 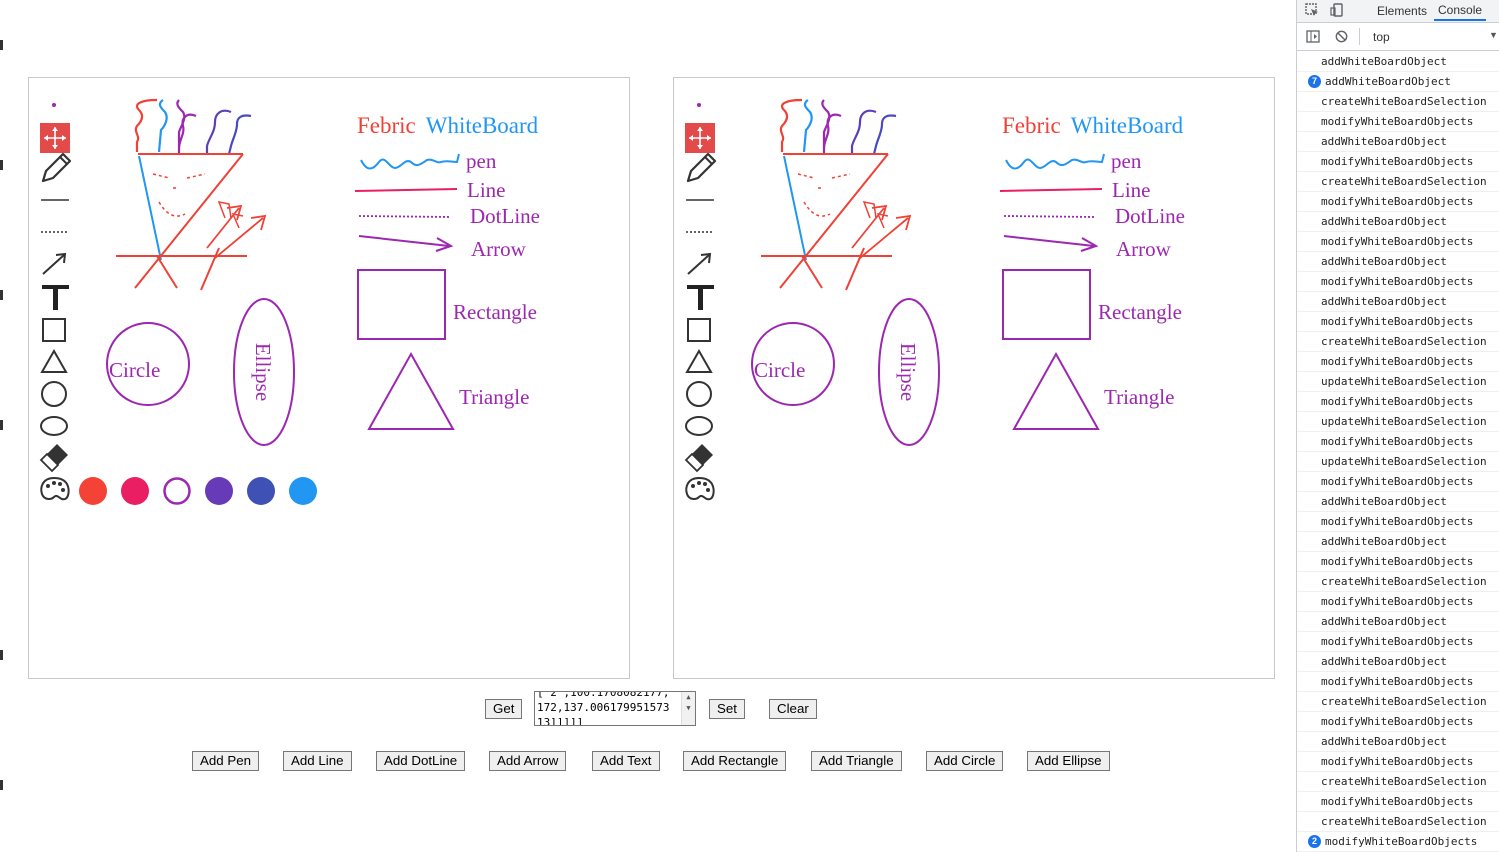 What do you see at coordinates (1460, 12) in the screenshot?
I see `tab-console: Console` at bounding box center [1460, 12].